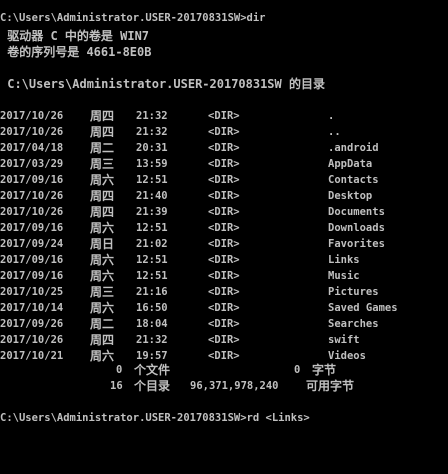  Describe the element at coordinates (331, 116) in the screenshot. I see `entry-name: .` at that location.